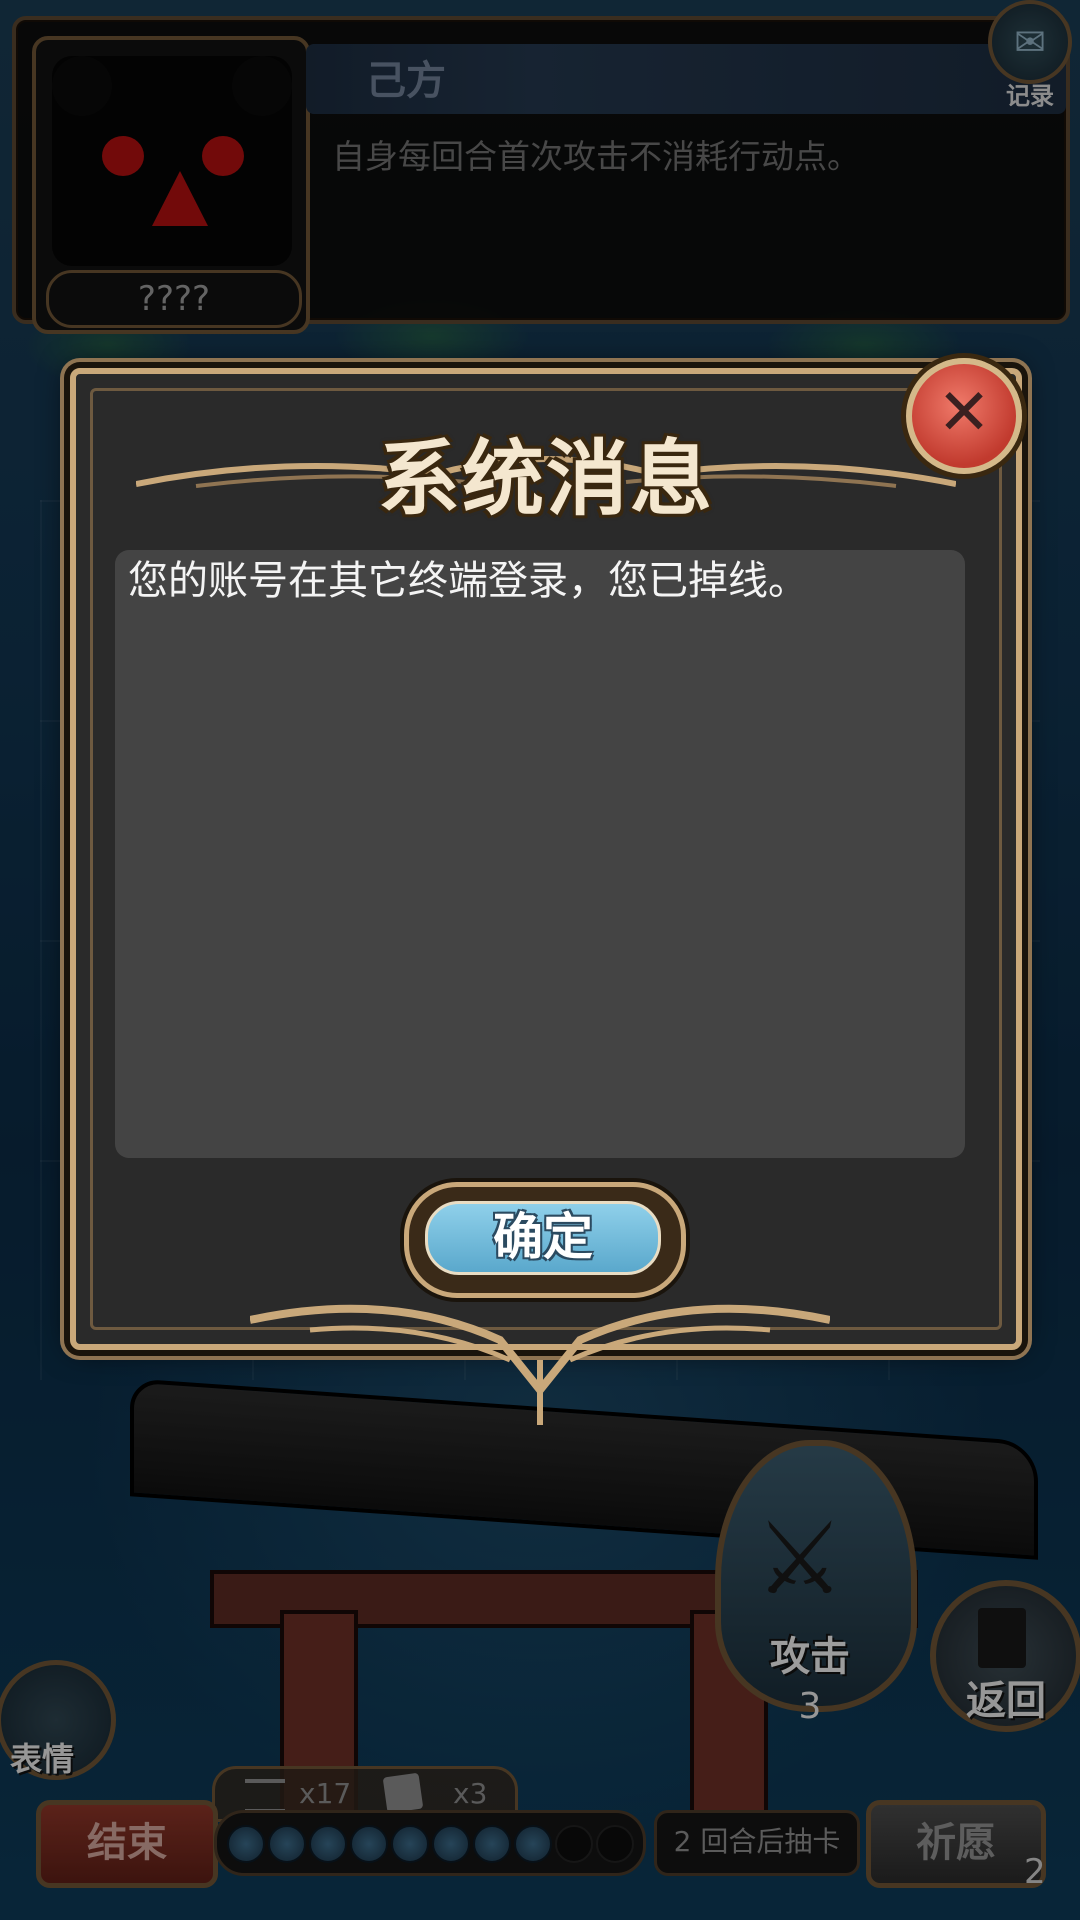 This screenshot has width=1080, height=1920. What do you see at coordinates (540, 1364) in the screenshot?
I see `bottom-ornament` at bounding box center [540, 1364].